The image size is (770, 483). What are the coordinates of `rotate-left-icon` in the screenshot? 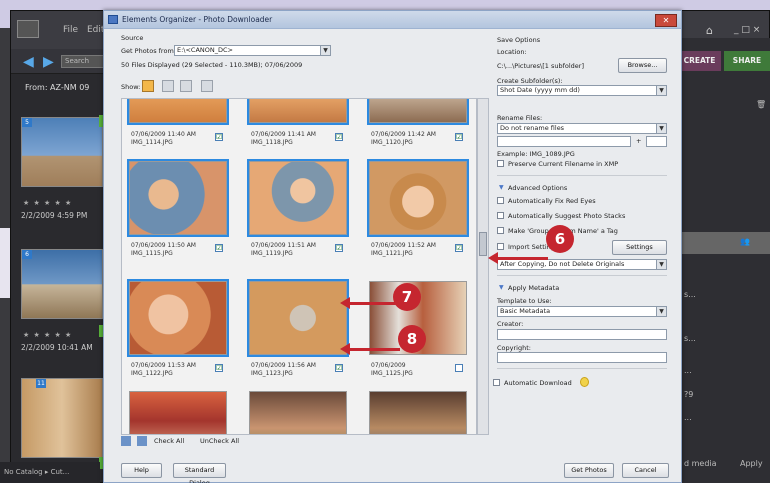 It's located at (126, 441).